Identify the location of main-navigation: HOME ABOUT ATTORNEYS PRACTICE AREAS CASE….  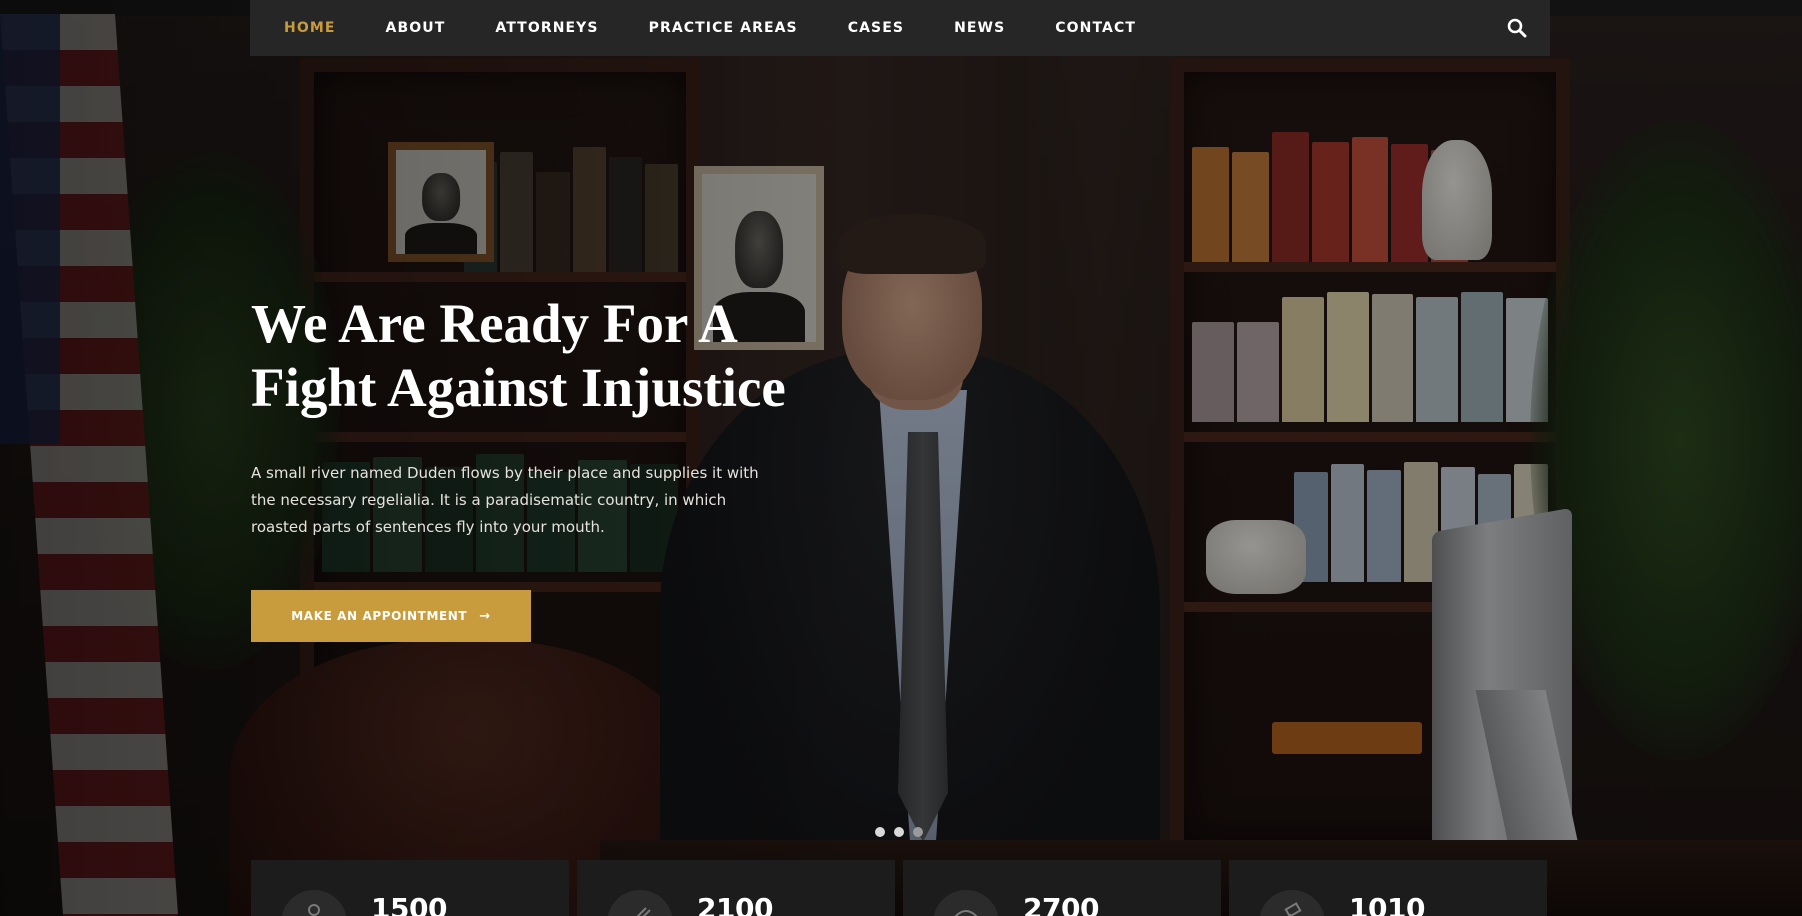
(900, 28).